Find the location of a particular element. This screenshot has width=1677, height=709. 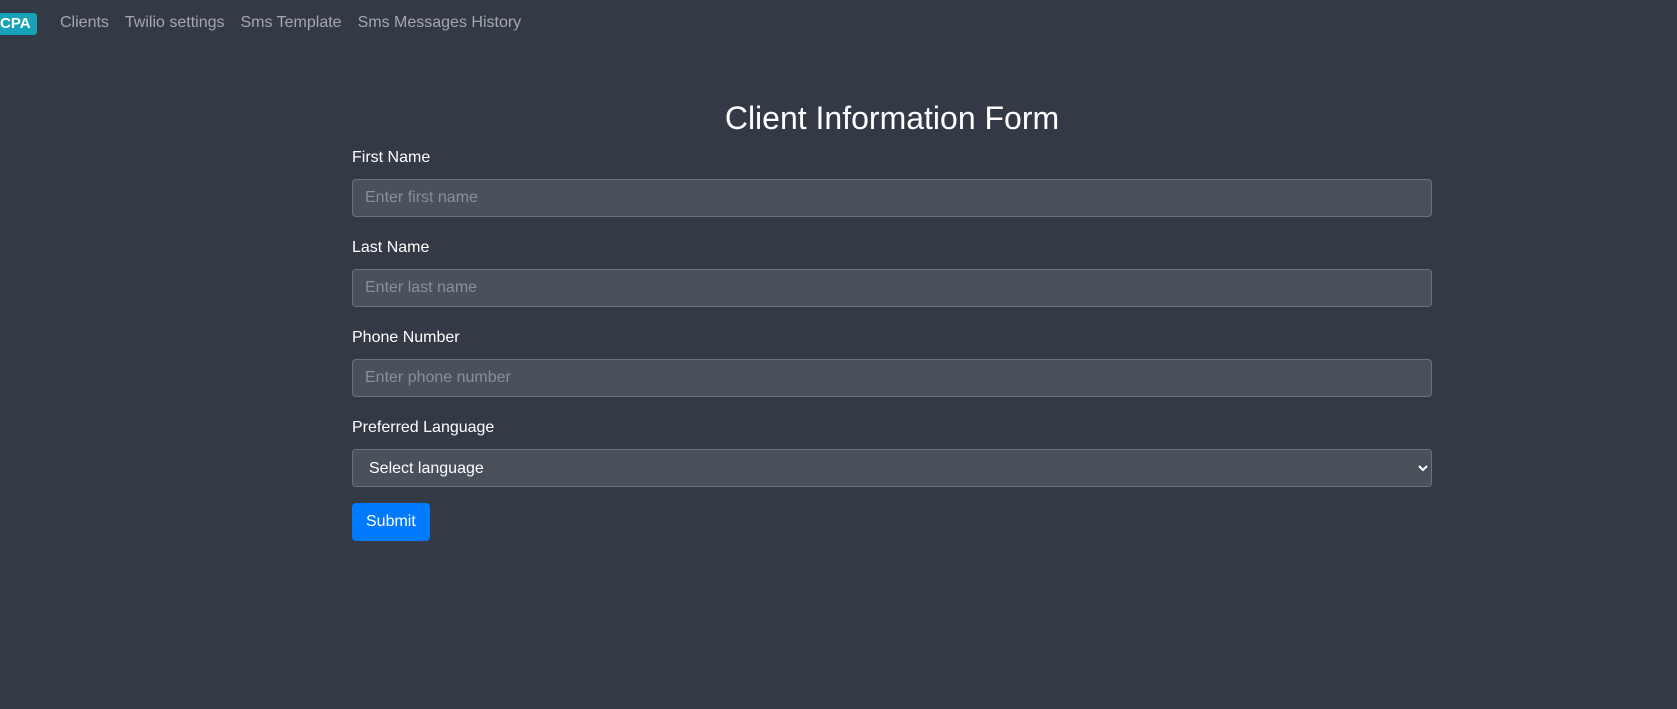

nav-link-twilio-settings: Twilio settings is located at coordinates (175, 23).